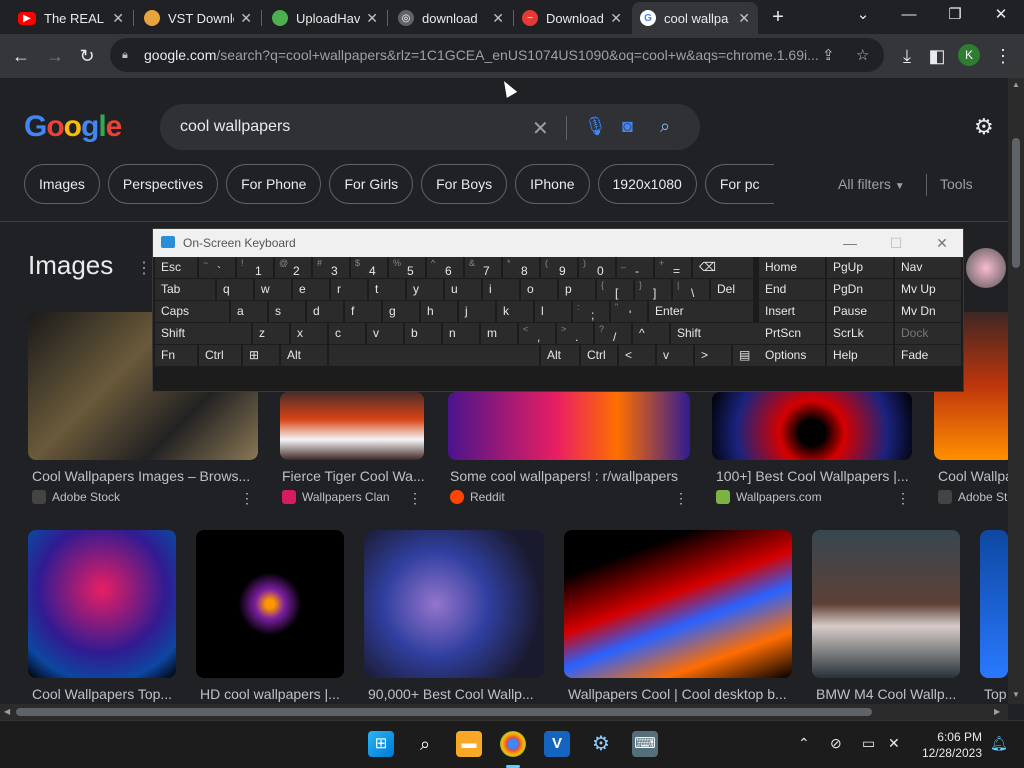 Image resolution: width=1024 pixels, height=768 pixels. What do you see at coordinates (894, 743) in the screenshot?
I see `volume-icon: ✕` at bounding box center [894, 743].